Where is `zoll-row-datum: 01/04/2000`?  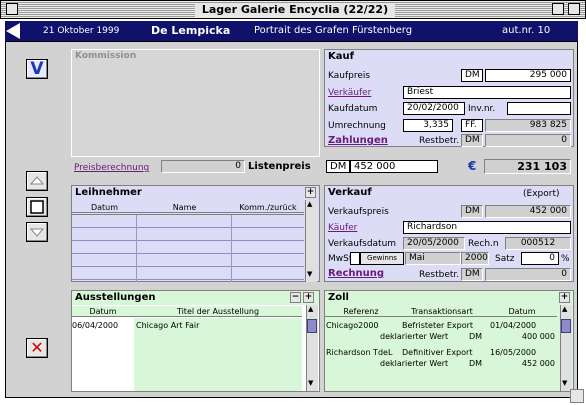
zoll-row-datum: 01/04/2000 is located at coordinates (513, 325).